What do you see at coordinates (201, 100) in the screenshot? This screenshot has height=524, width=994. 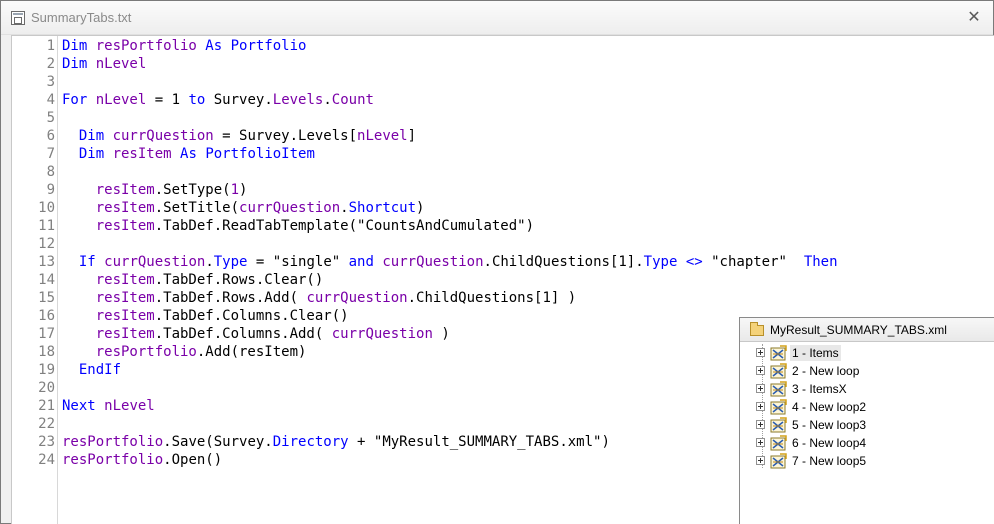 I see `code-token: to` at bounding box center [201, 100].